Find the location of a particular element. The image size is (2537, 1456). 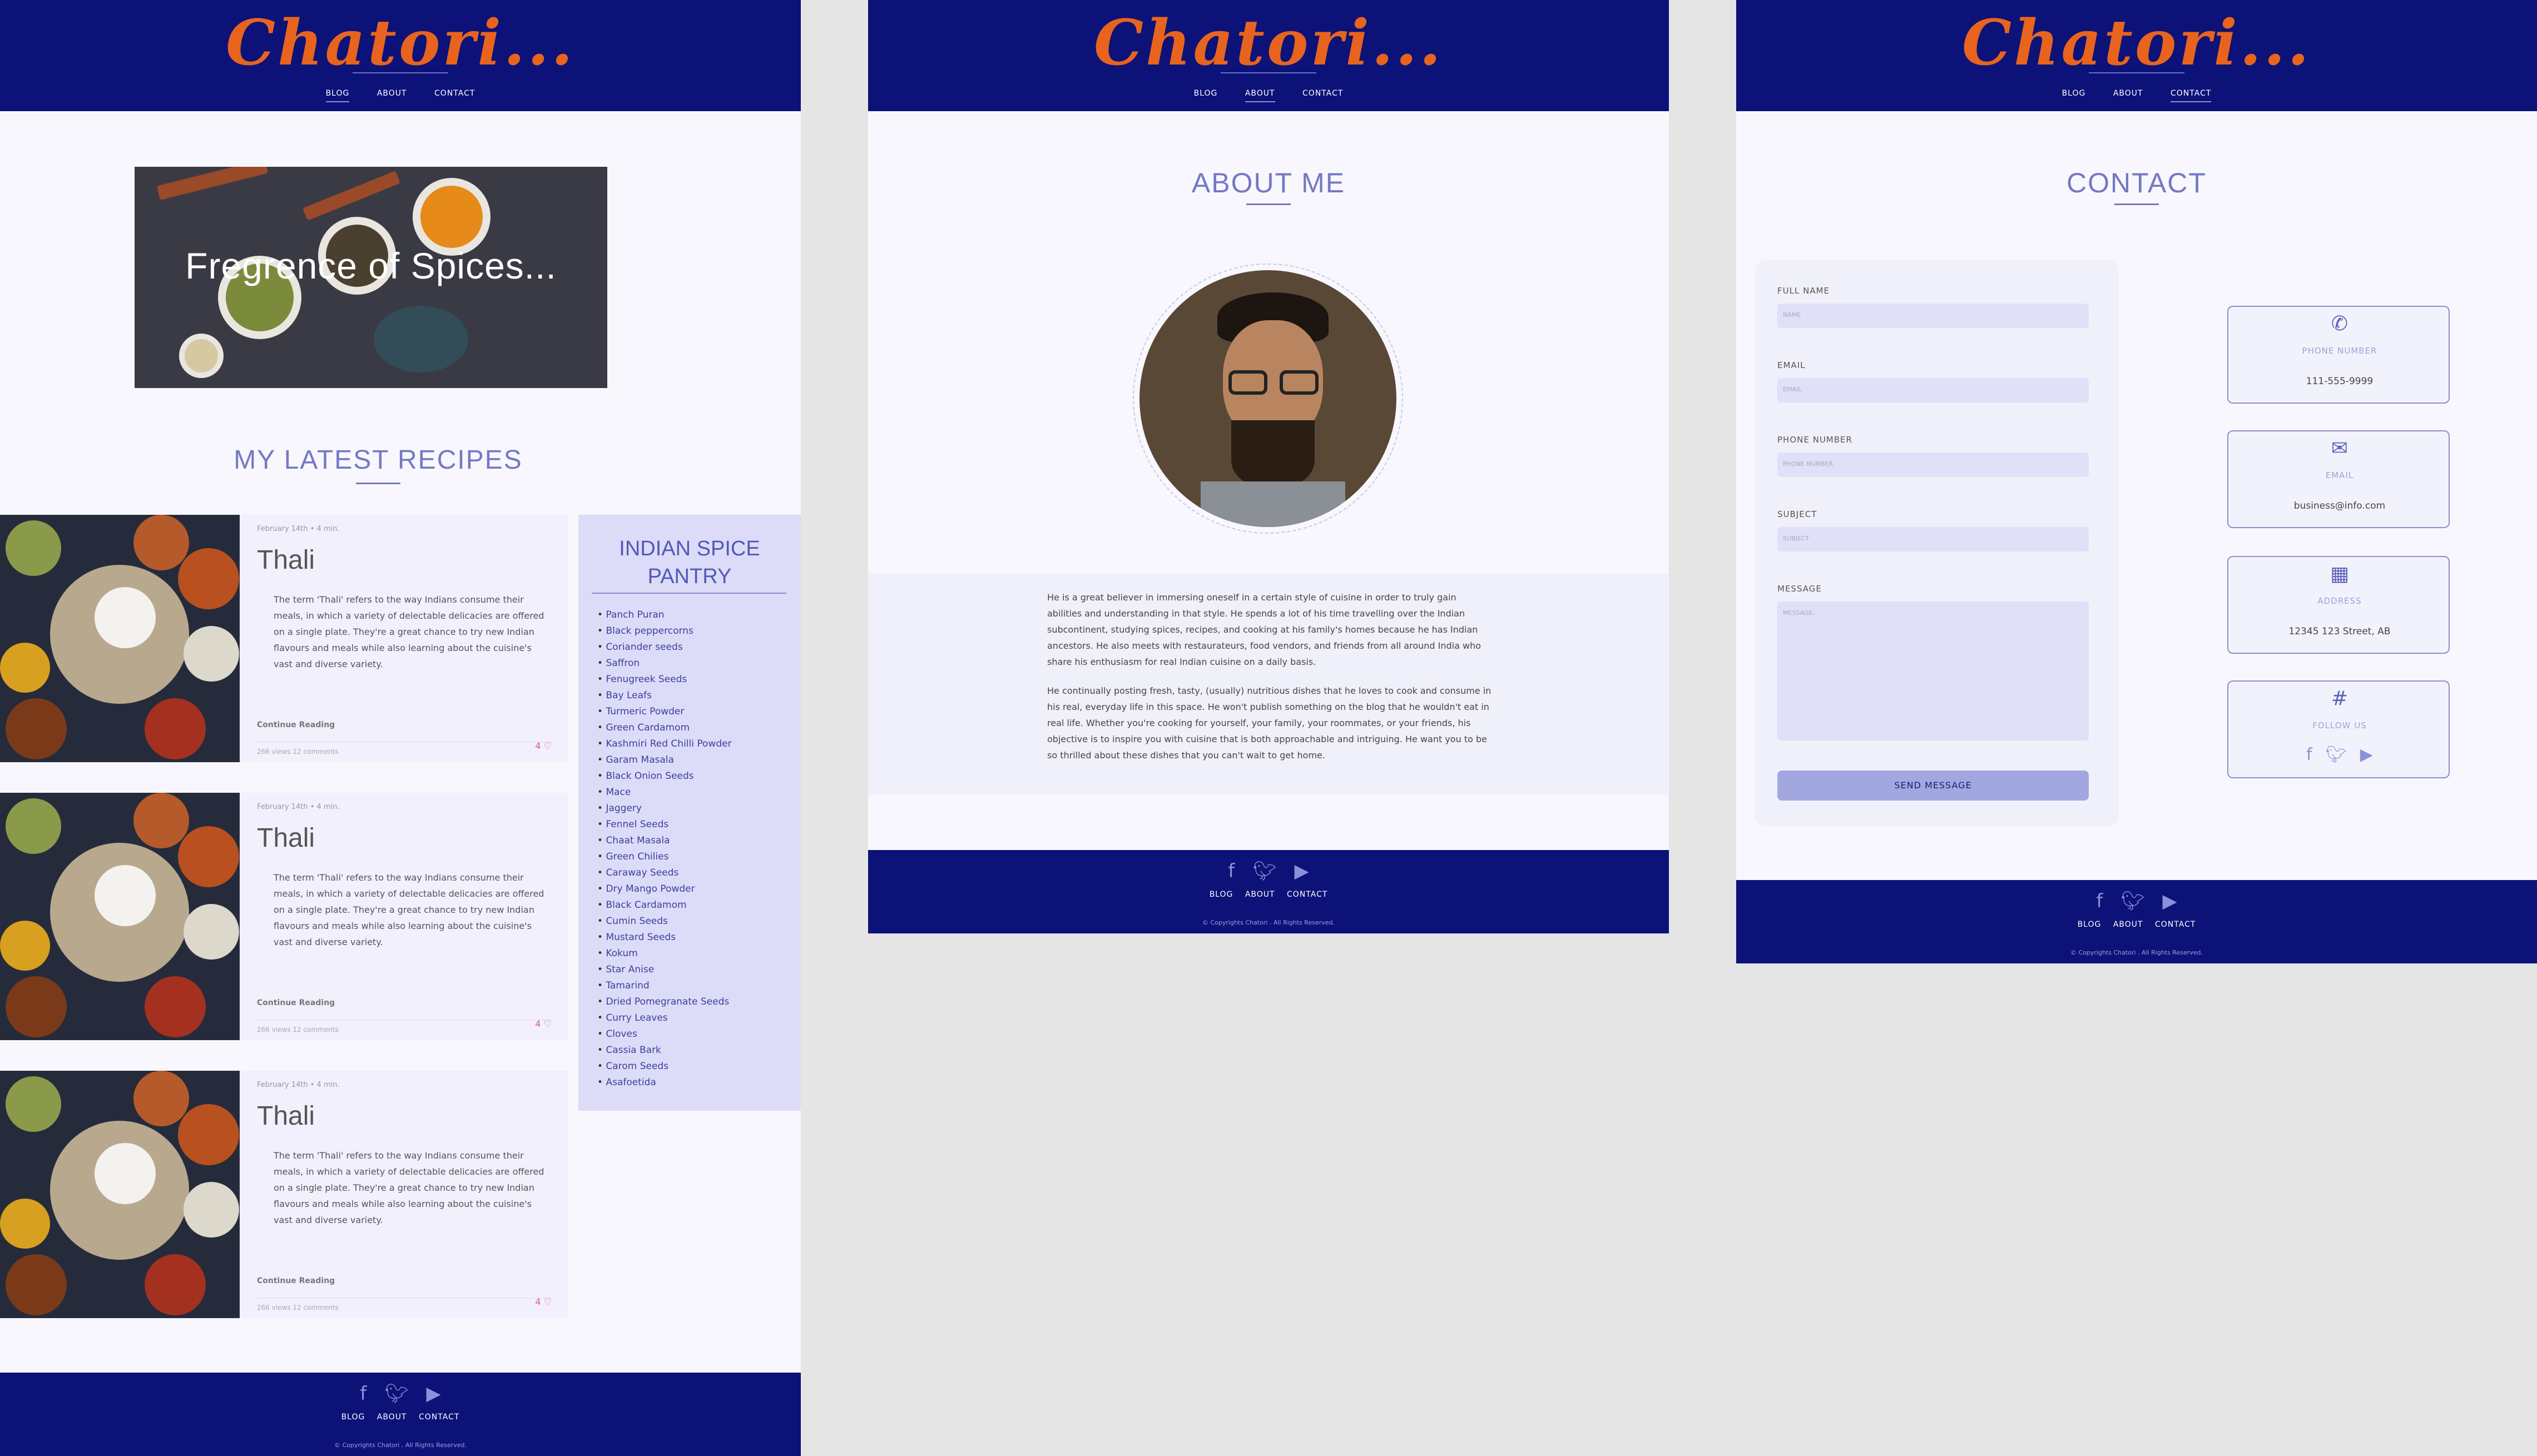

address-info-value: 12345 123 Street, AB is located at coordinates (2339, 631).